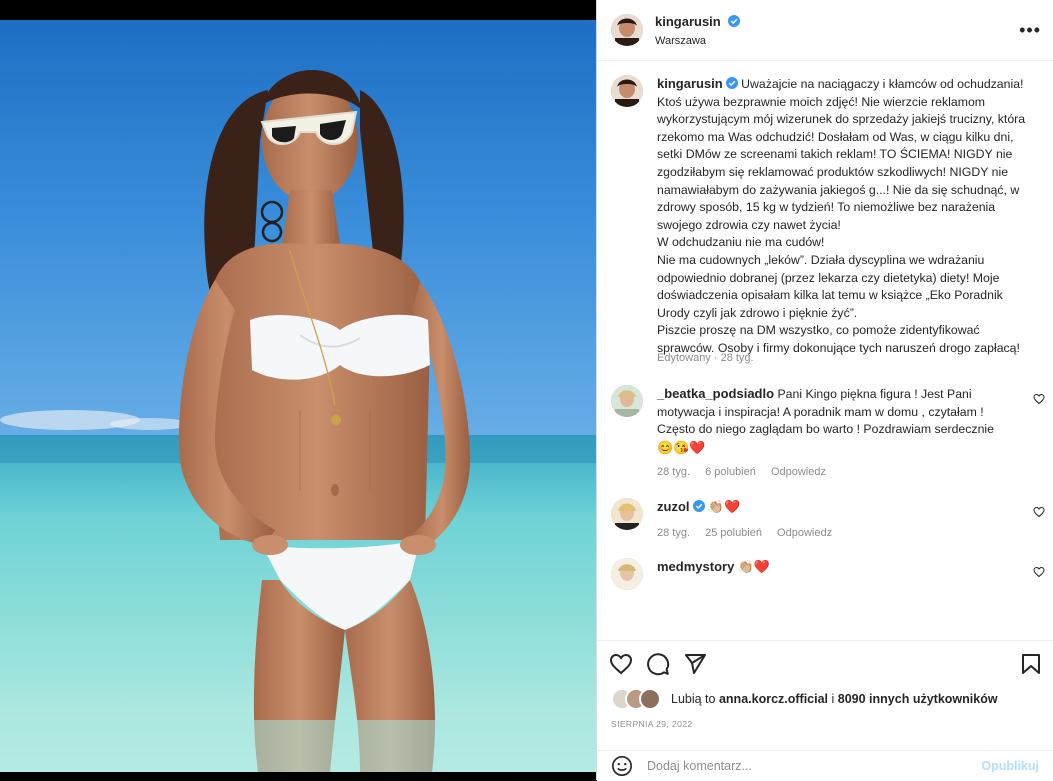 Image resolution: width=1053 pixels, height=781 pixels. Describe the element at coordinates (1010, 766) in the screenshot. I see `publish-button: Opublikuj` at that location.